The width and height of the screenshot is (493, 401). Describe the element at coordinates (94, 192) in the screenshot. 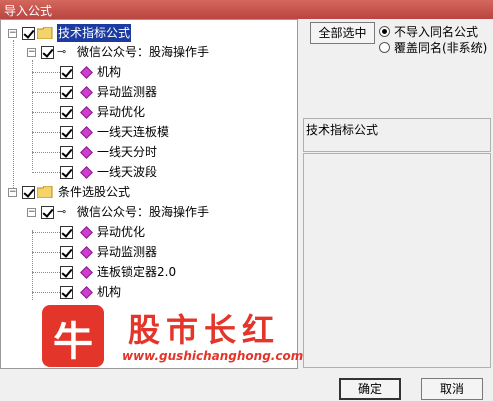

I see `tree-group-label: 条件选股公式` at that location.